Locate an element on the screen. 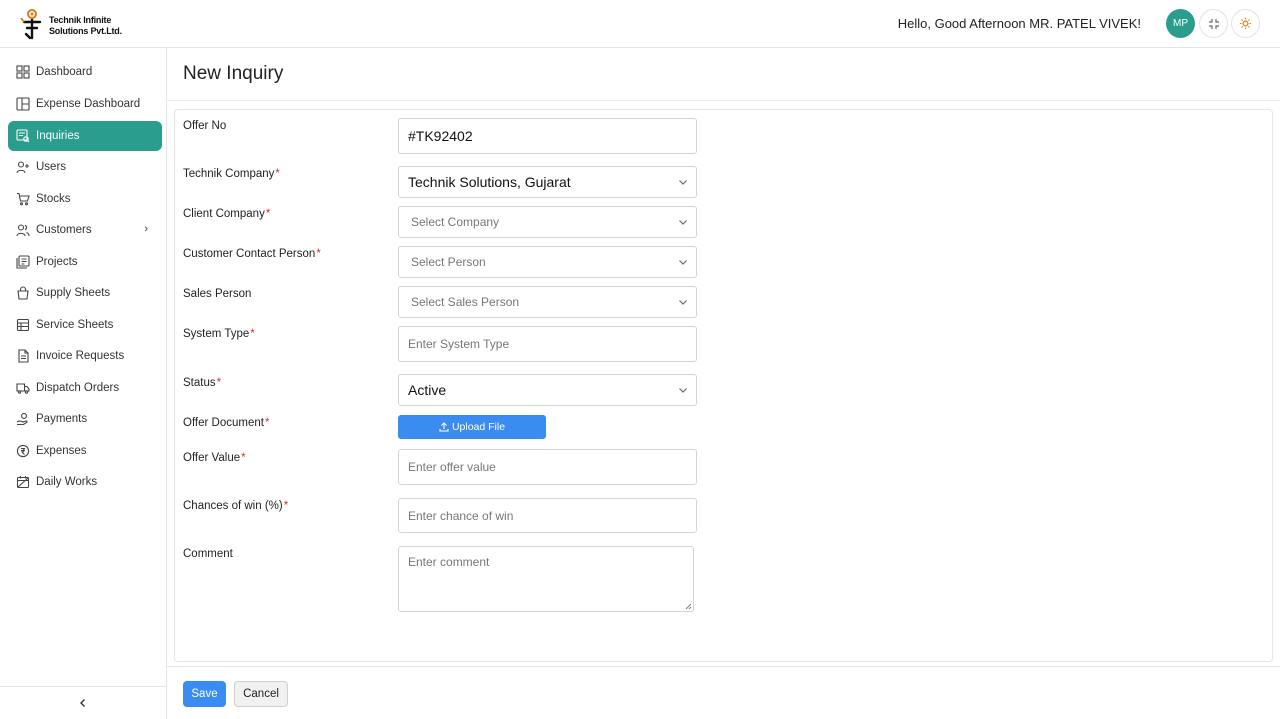  sidebar-collapse-button is located at coordinates (83, 702).